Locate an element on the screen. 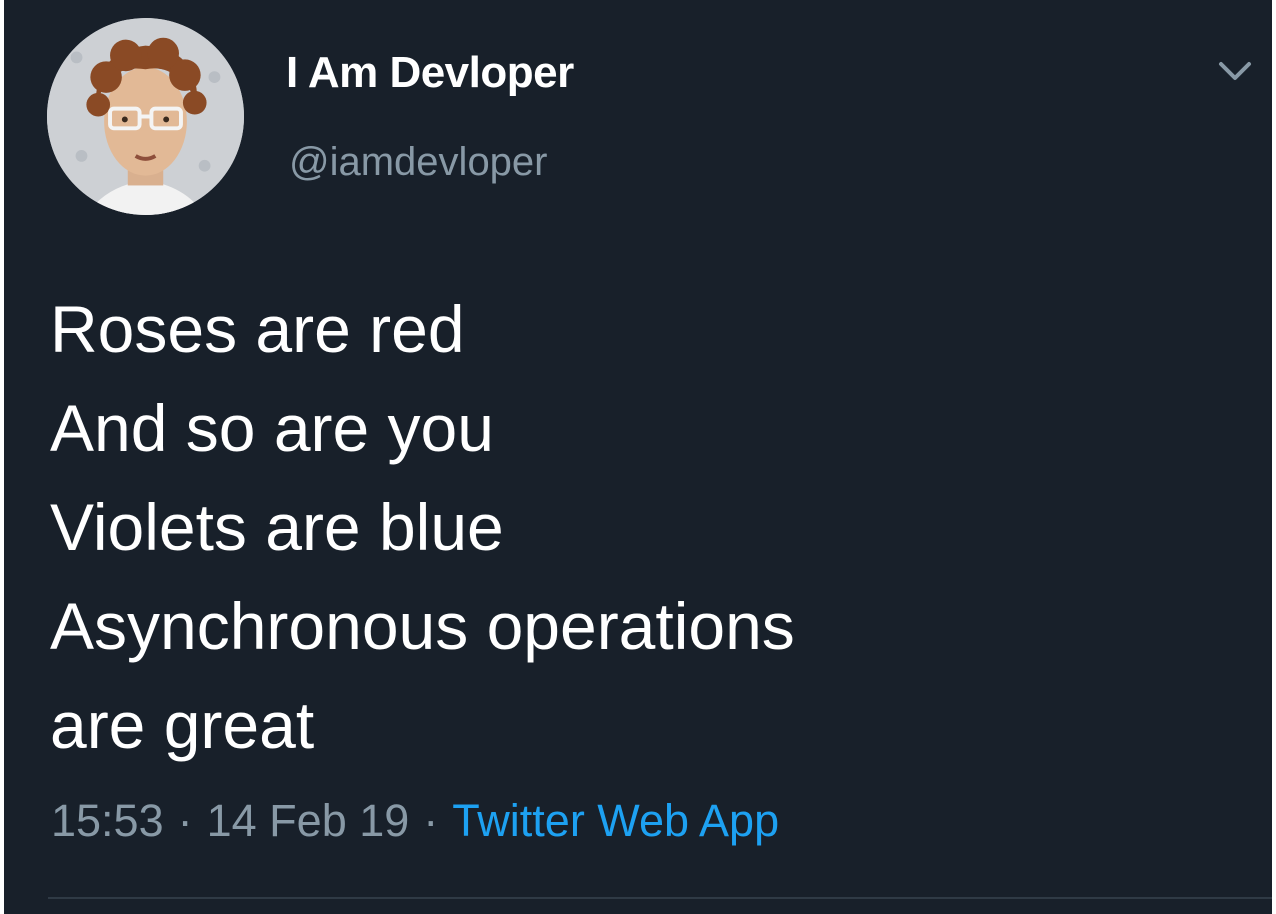 Image resolution: width=1276 pixels, height=914 pixels. tweet-time: 15:53 is located at coordinates (107, 820).